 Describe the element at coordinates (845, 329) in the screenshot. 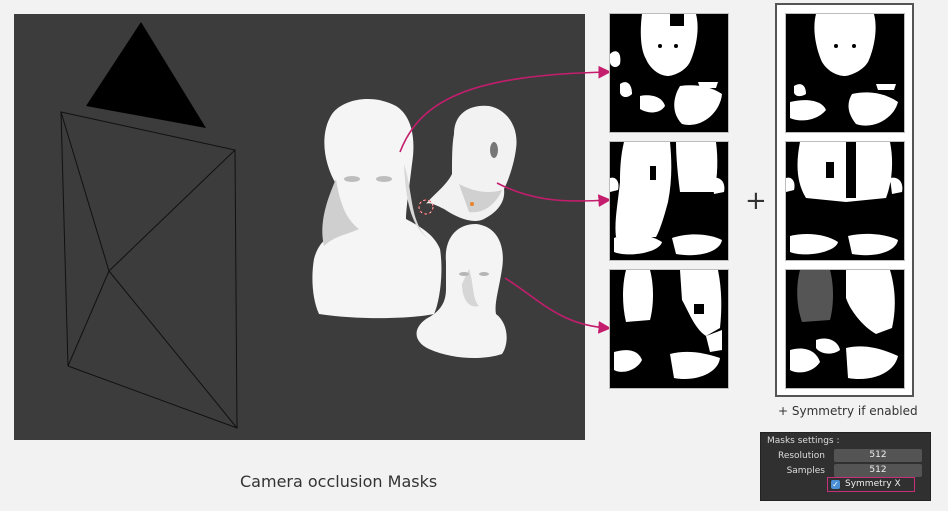

I see `mask-threequarter-symmetry` at that location.